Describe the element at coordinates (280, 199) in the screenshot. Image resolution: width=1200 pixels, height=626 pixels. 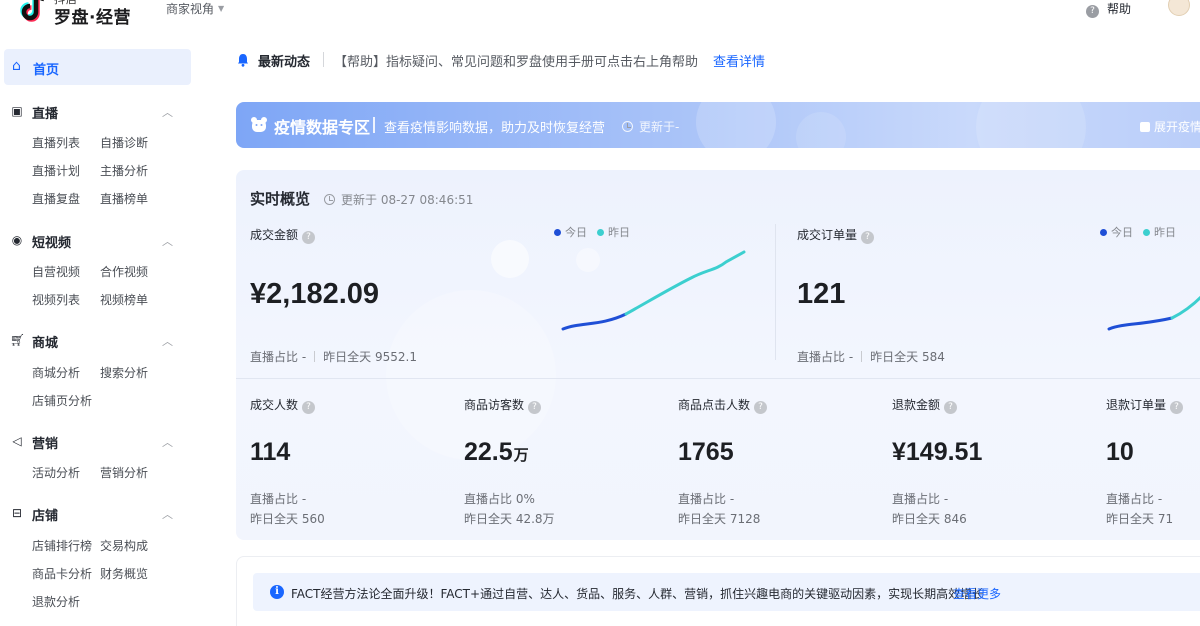
I see `realtime-title: 实时概览` at that location.